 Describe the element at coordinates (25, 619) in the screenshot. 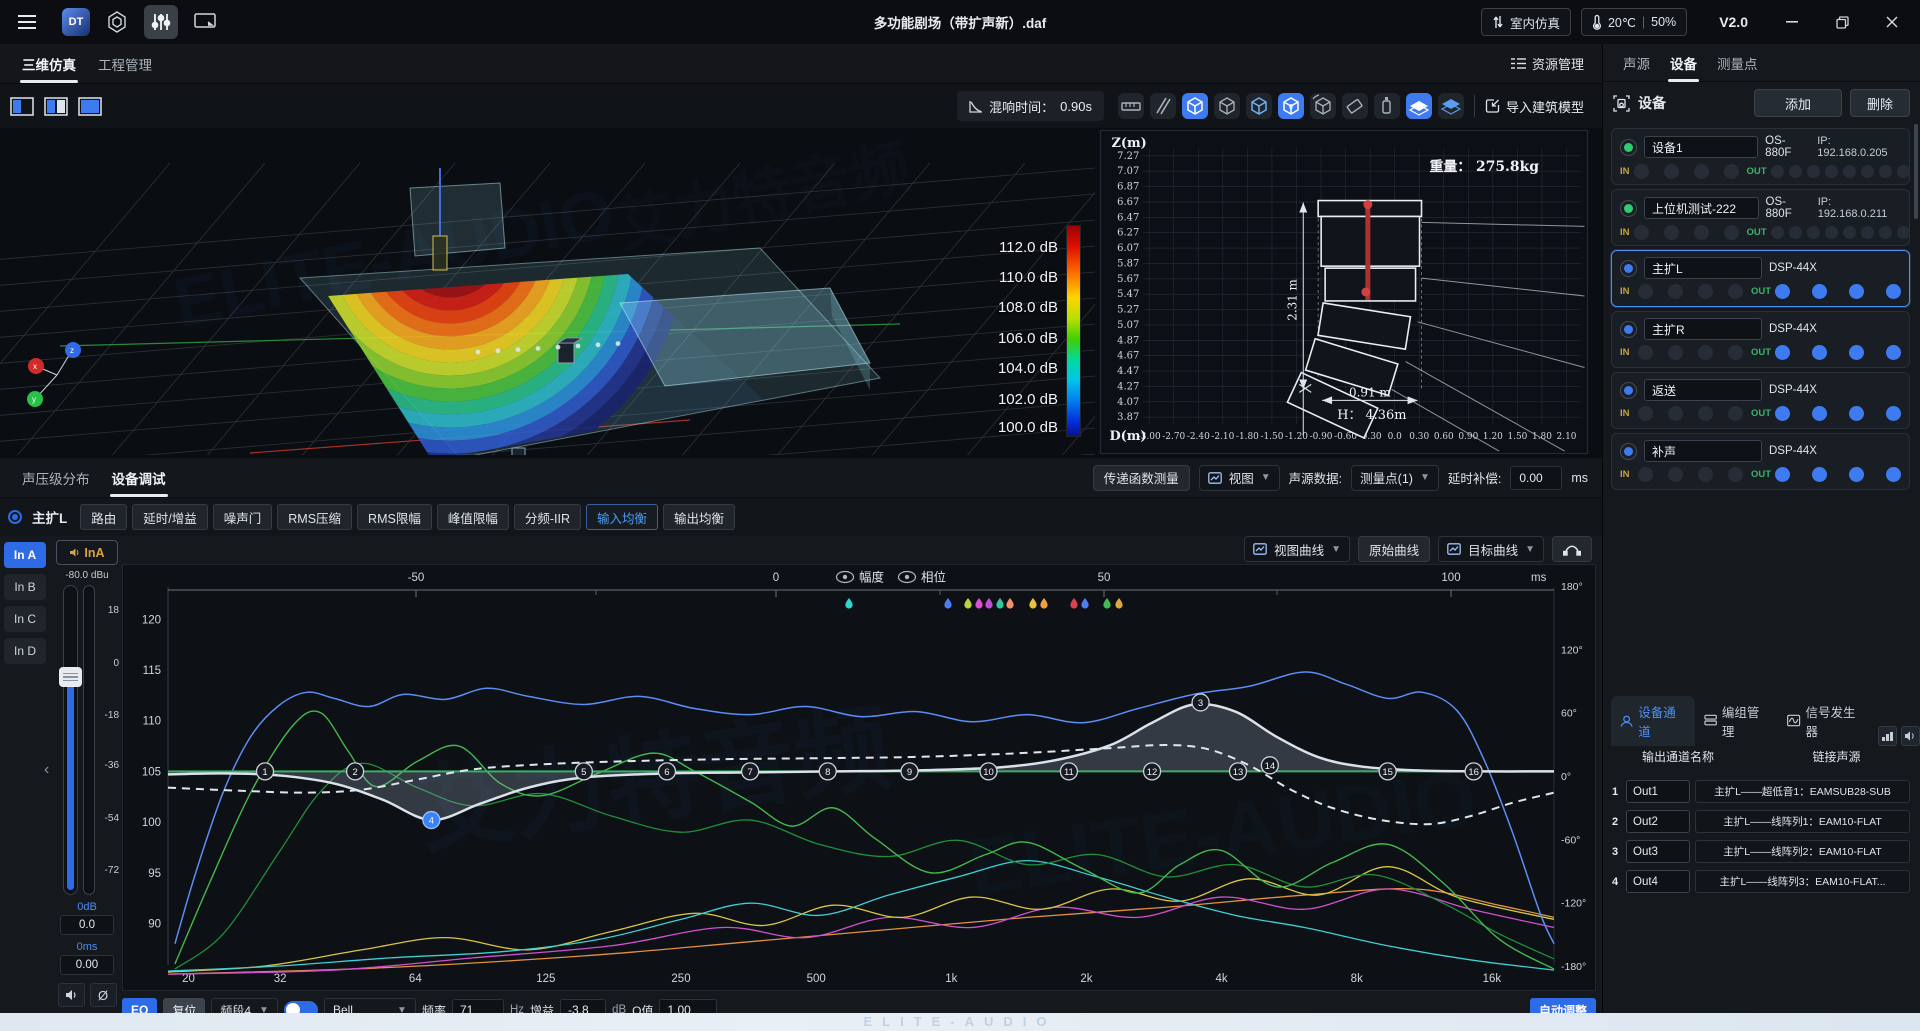

I see `input-select-in-c: In C` at that location.